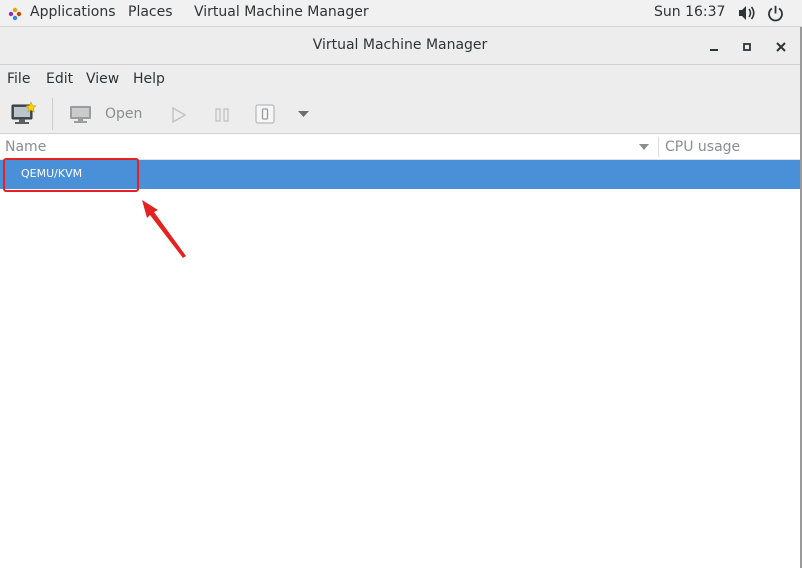 The width and height of the screenshot is (802, 568). I want to click on minimize-icon, so click(714, 47).